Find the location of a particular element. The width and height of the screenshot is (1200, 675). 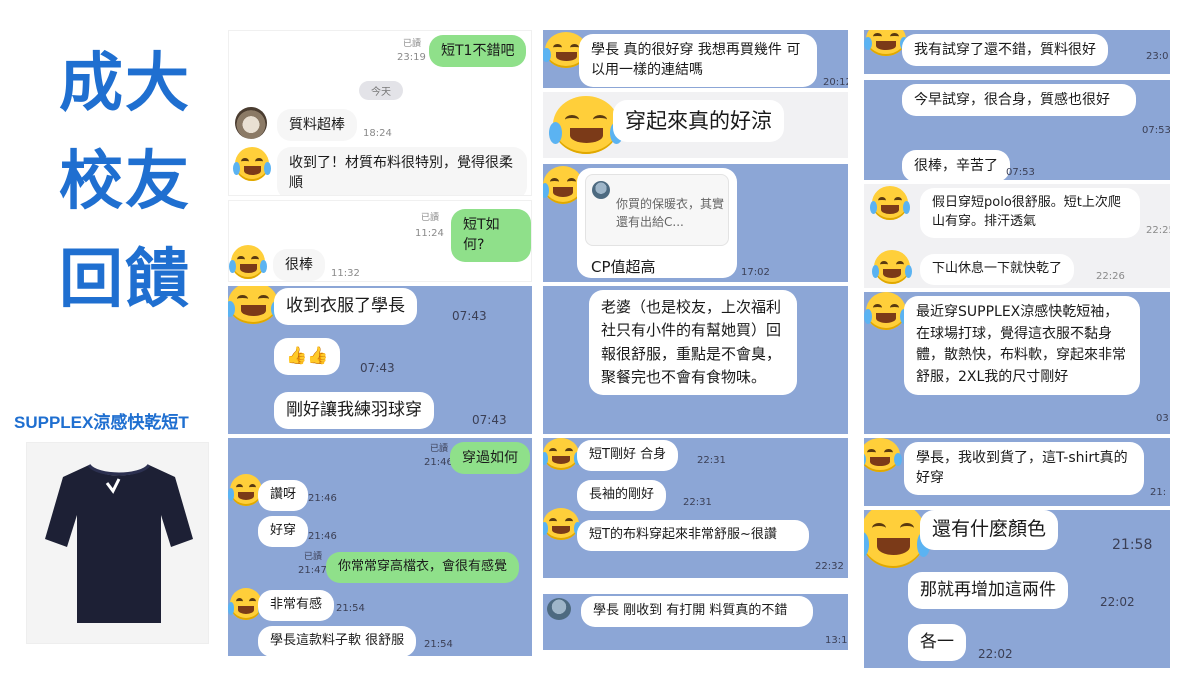

message-bubble-sent: 你常常穿高檔衣，會很有感覺 is located at coordinates (423, 567).